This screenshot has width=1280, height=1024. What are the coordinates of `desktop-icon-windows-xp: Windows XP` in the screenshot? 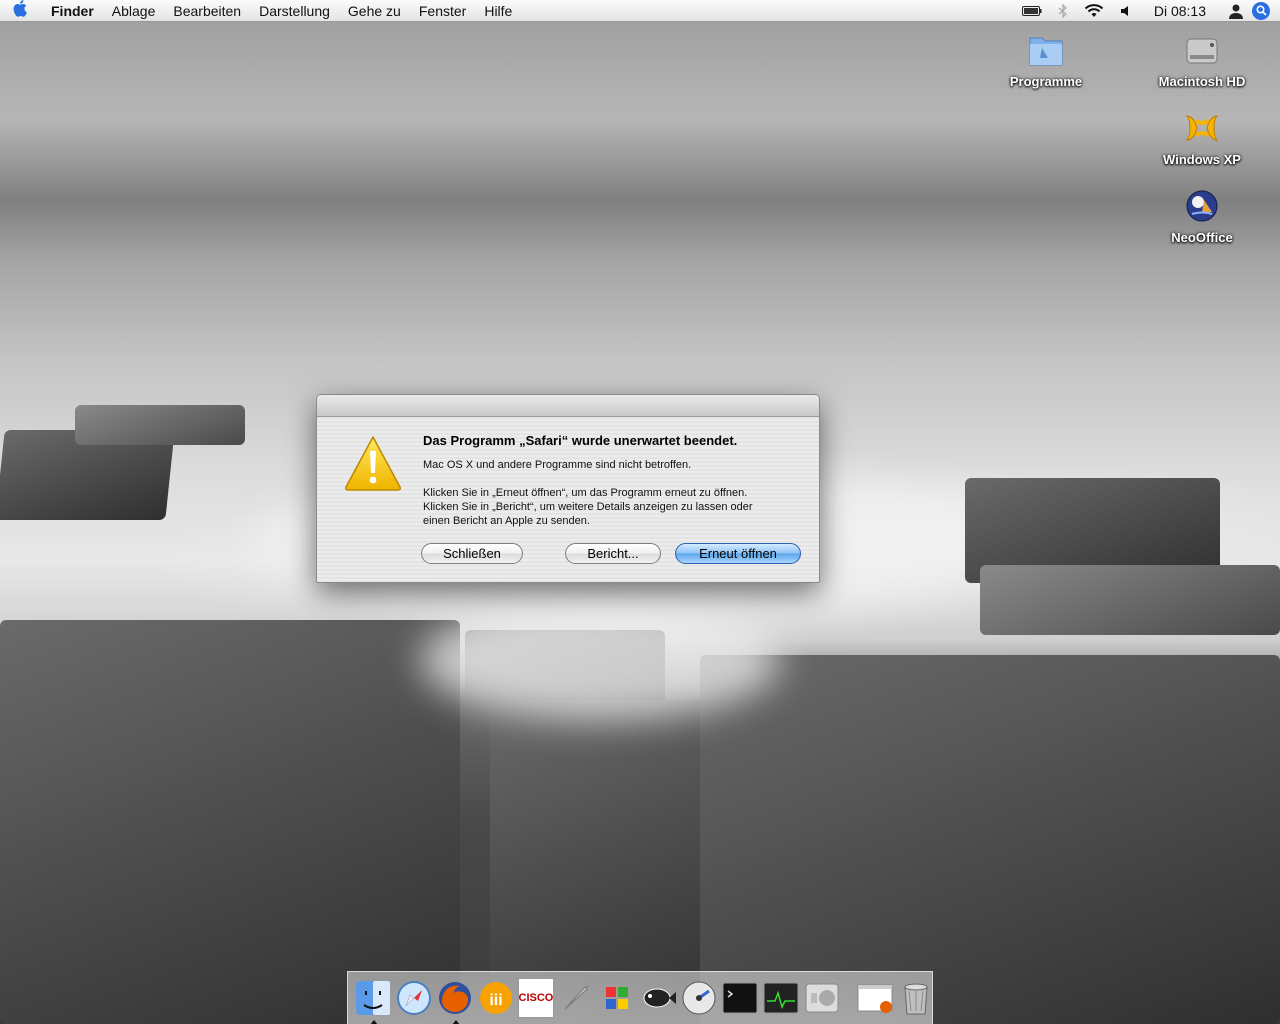 It's located at (1202, 137).